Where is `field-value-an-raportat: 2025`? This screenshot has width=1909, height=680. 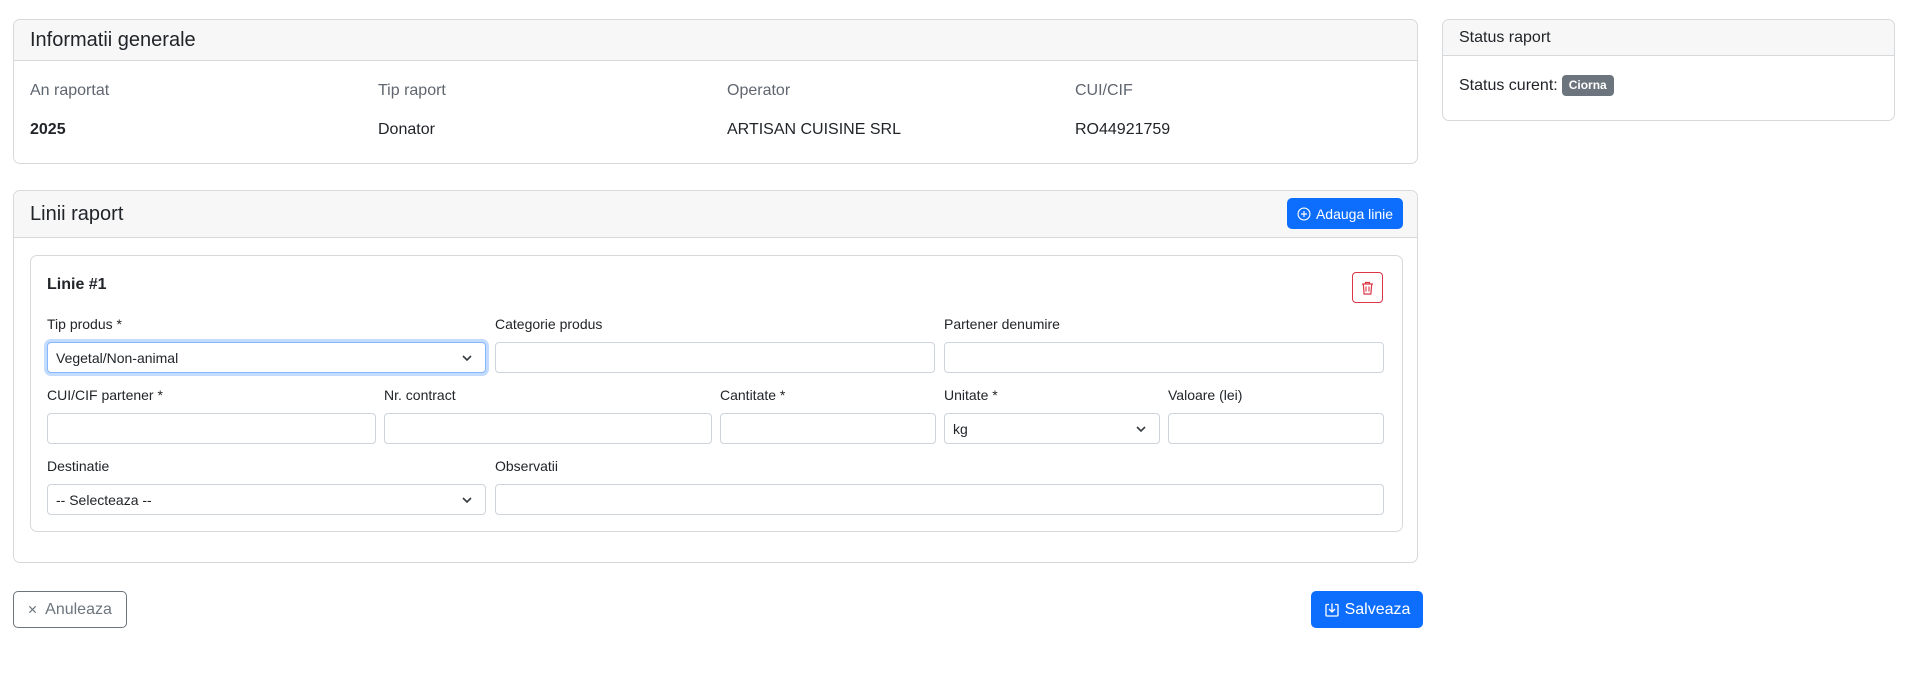 field-value-an-raportat: 2025 is located at coordinates (48, 129).